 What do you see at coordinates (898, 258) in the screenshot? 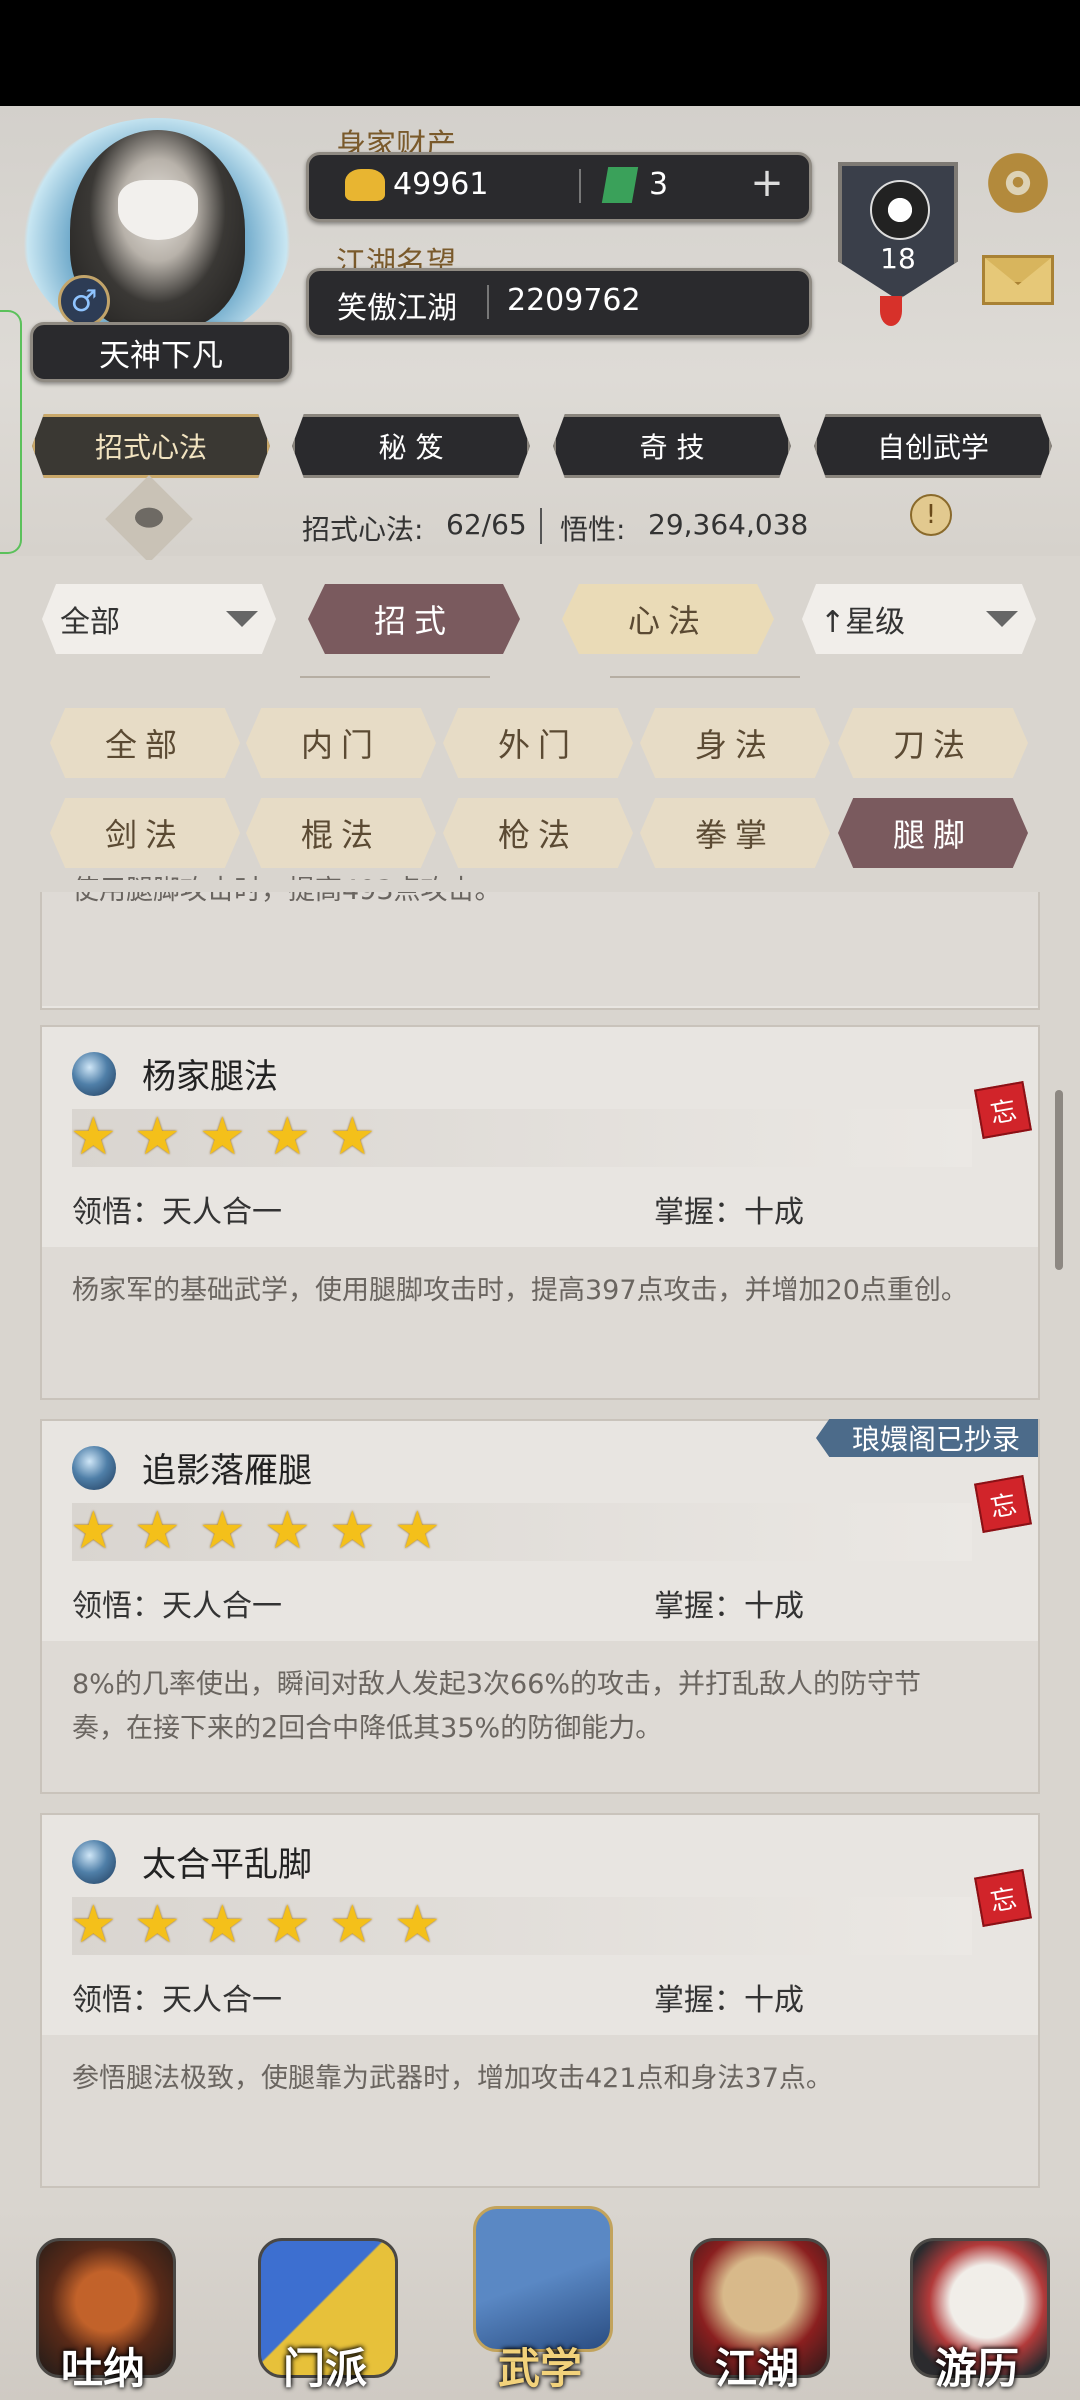
I see `level-value: 18` at bounding box center [898, 258].